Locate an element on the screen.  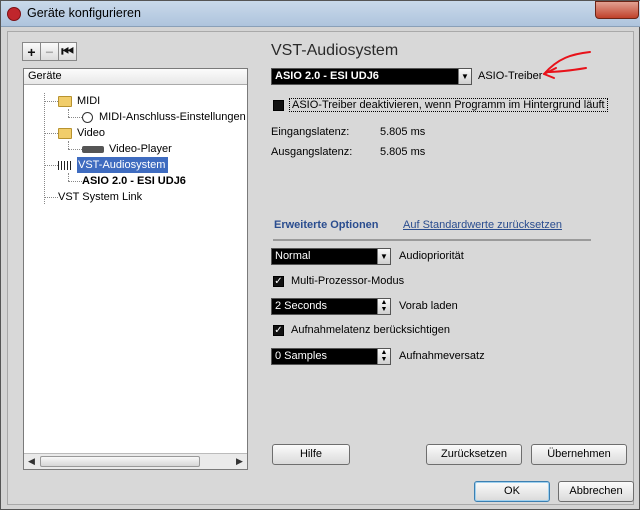
tree-item-midi-port-settings: MIDI-Anschluss-Einstellungen is located at coordinates (164, 117).